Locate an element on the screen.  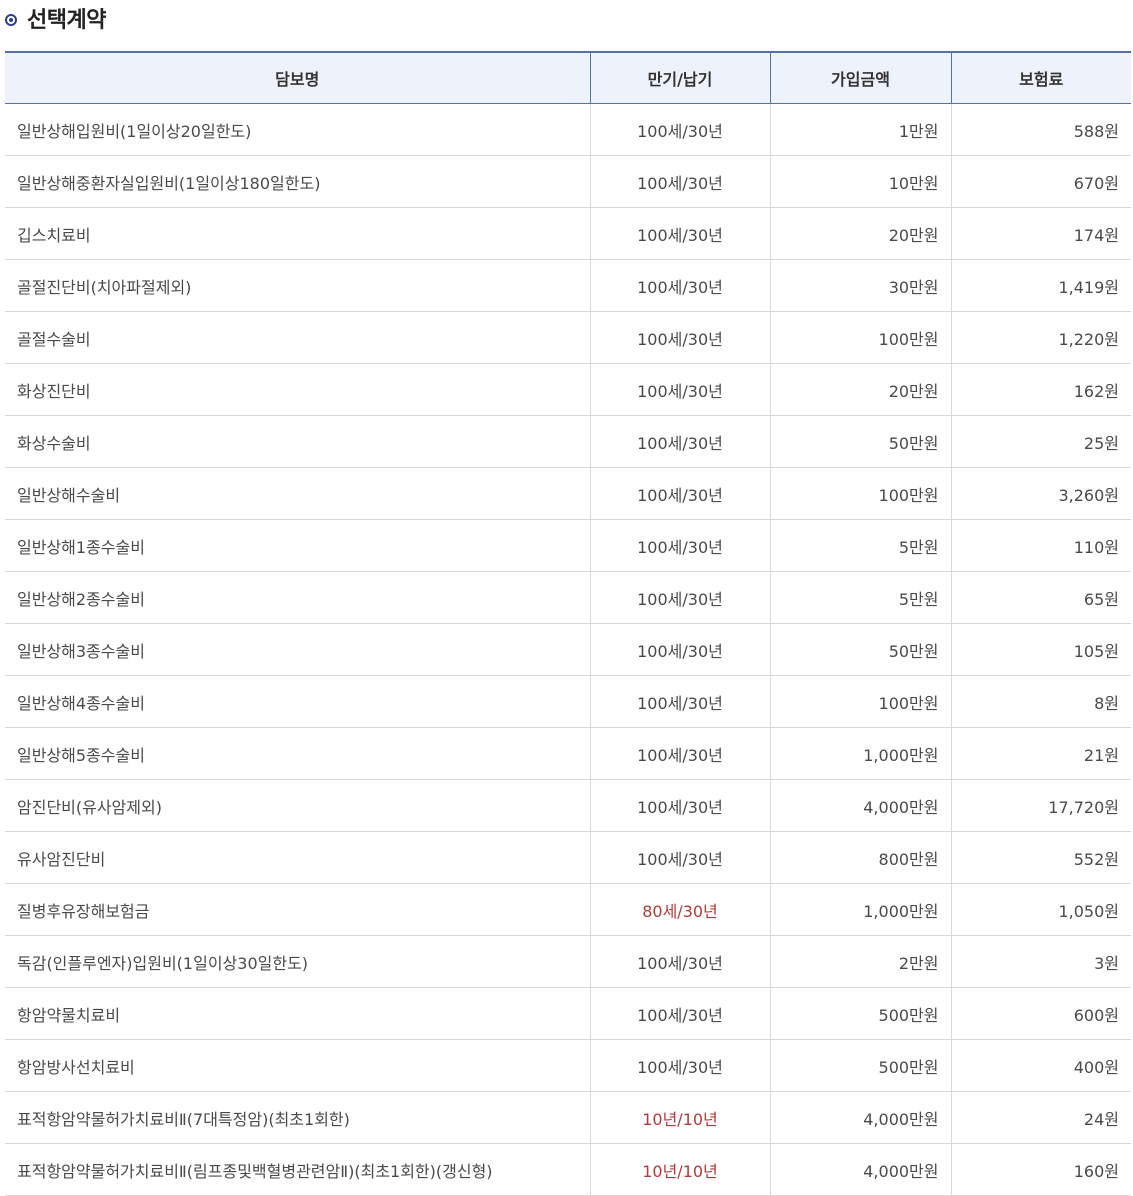
table-row: 깁스치료비 100세/30년 20만원 174원 is located at coordinates (568, 233).